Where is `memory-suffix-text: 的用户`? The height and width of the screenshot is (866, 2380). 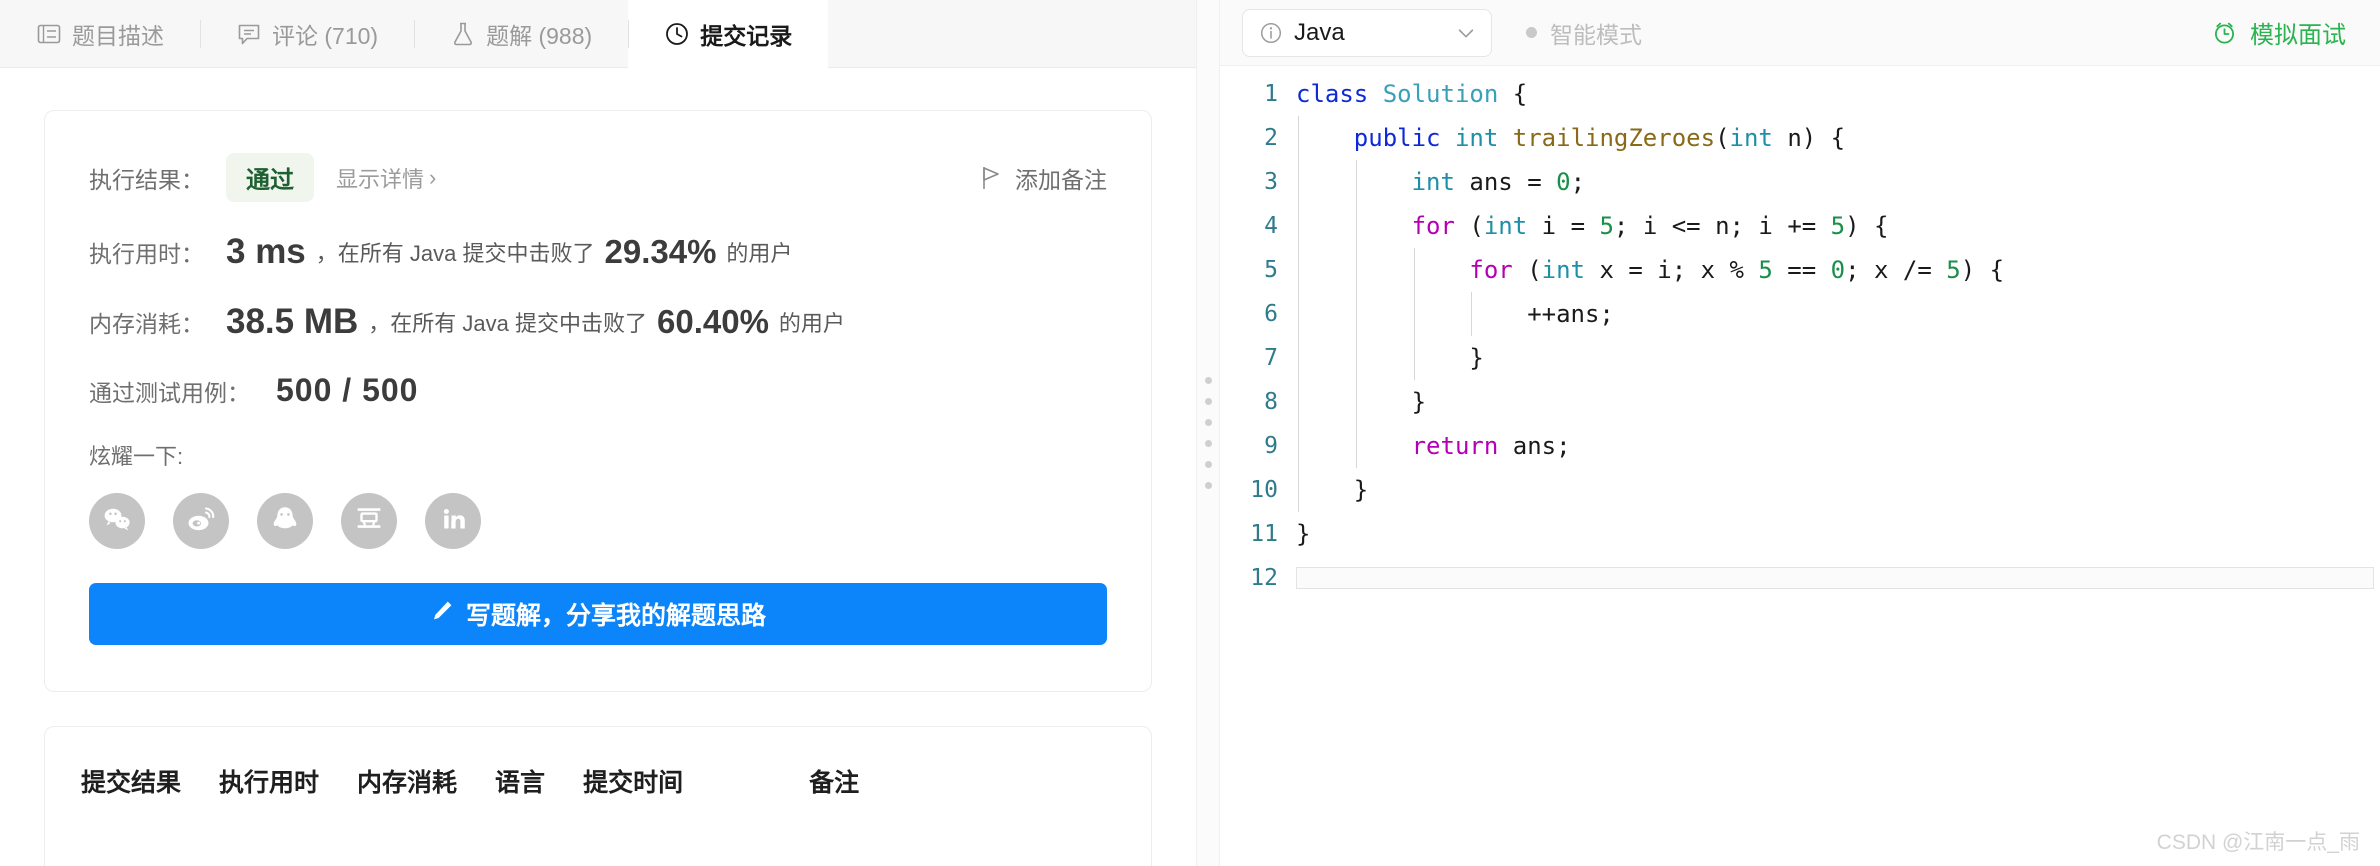 memory-suffix-text: 的用户 is located at coordinates (811, 323).